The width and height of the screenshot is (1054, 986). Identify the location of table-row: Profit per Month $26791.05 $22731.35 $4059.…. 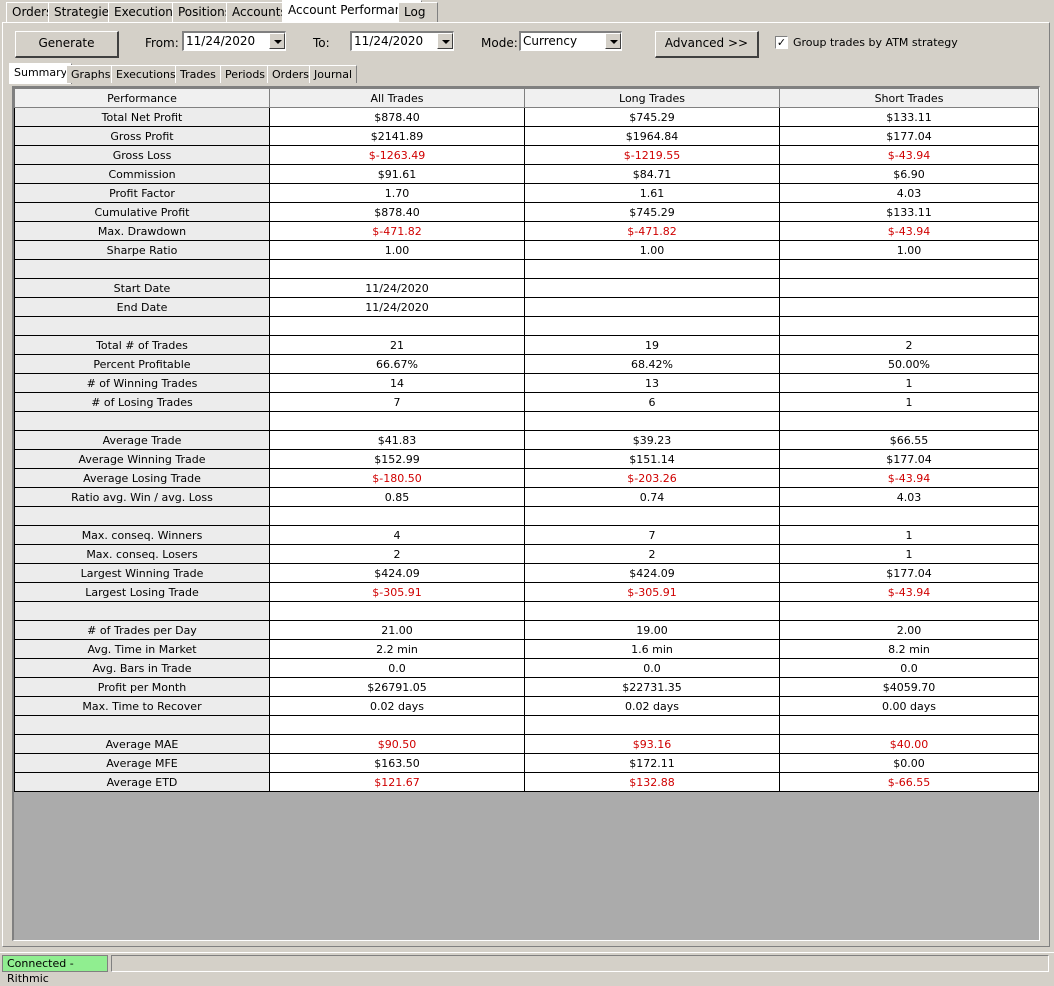
(526, 687).